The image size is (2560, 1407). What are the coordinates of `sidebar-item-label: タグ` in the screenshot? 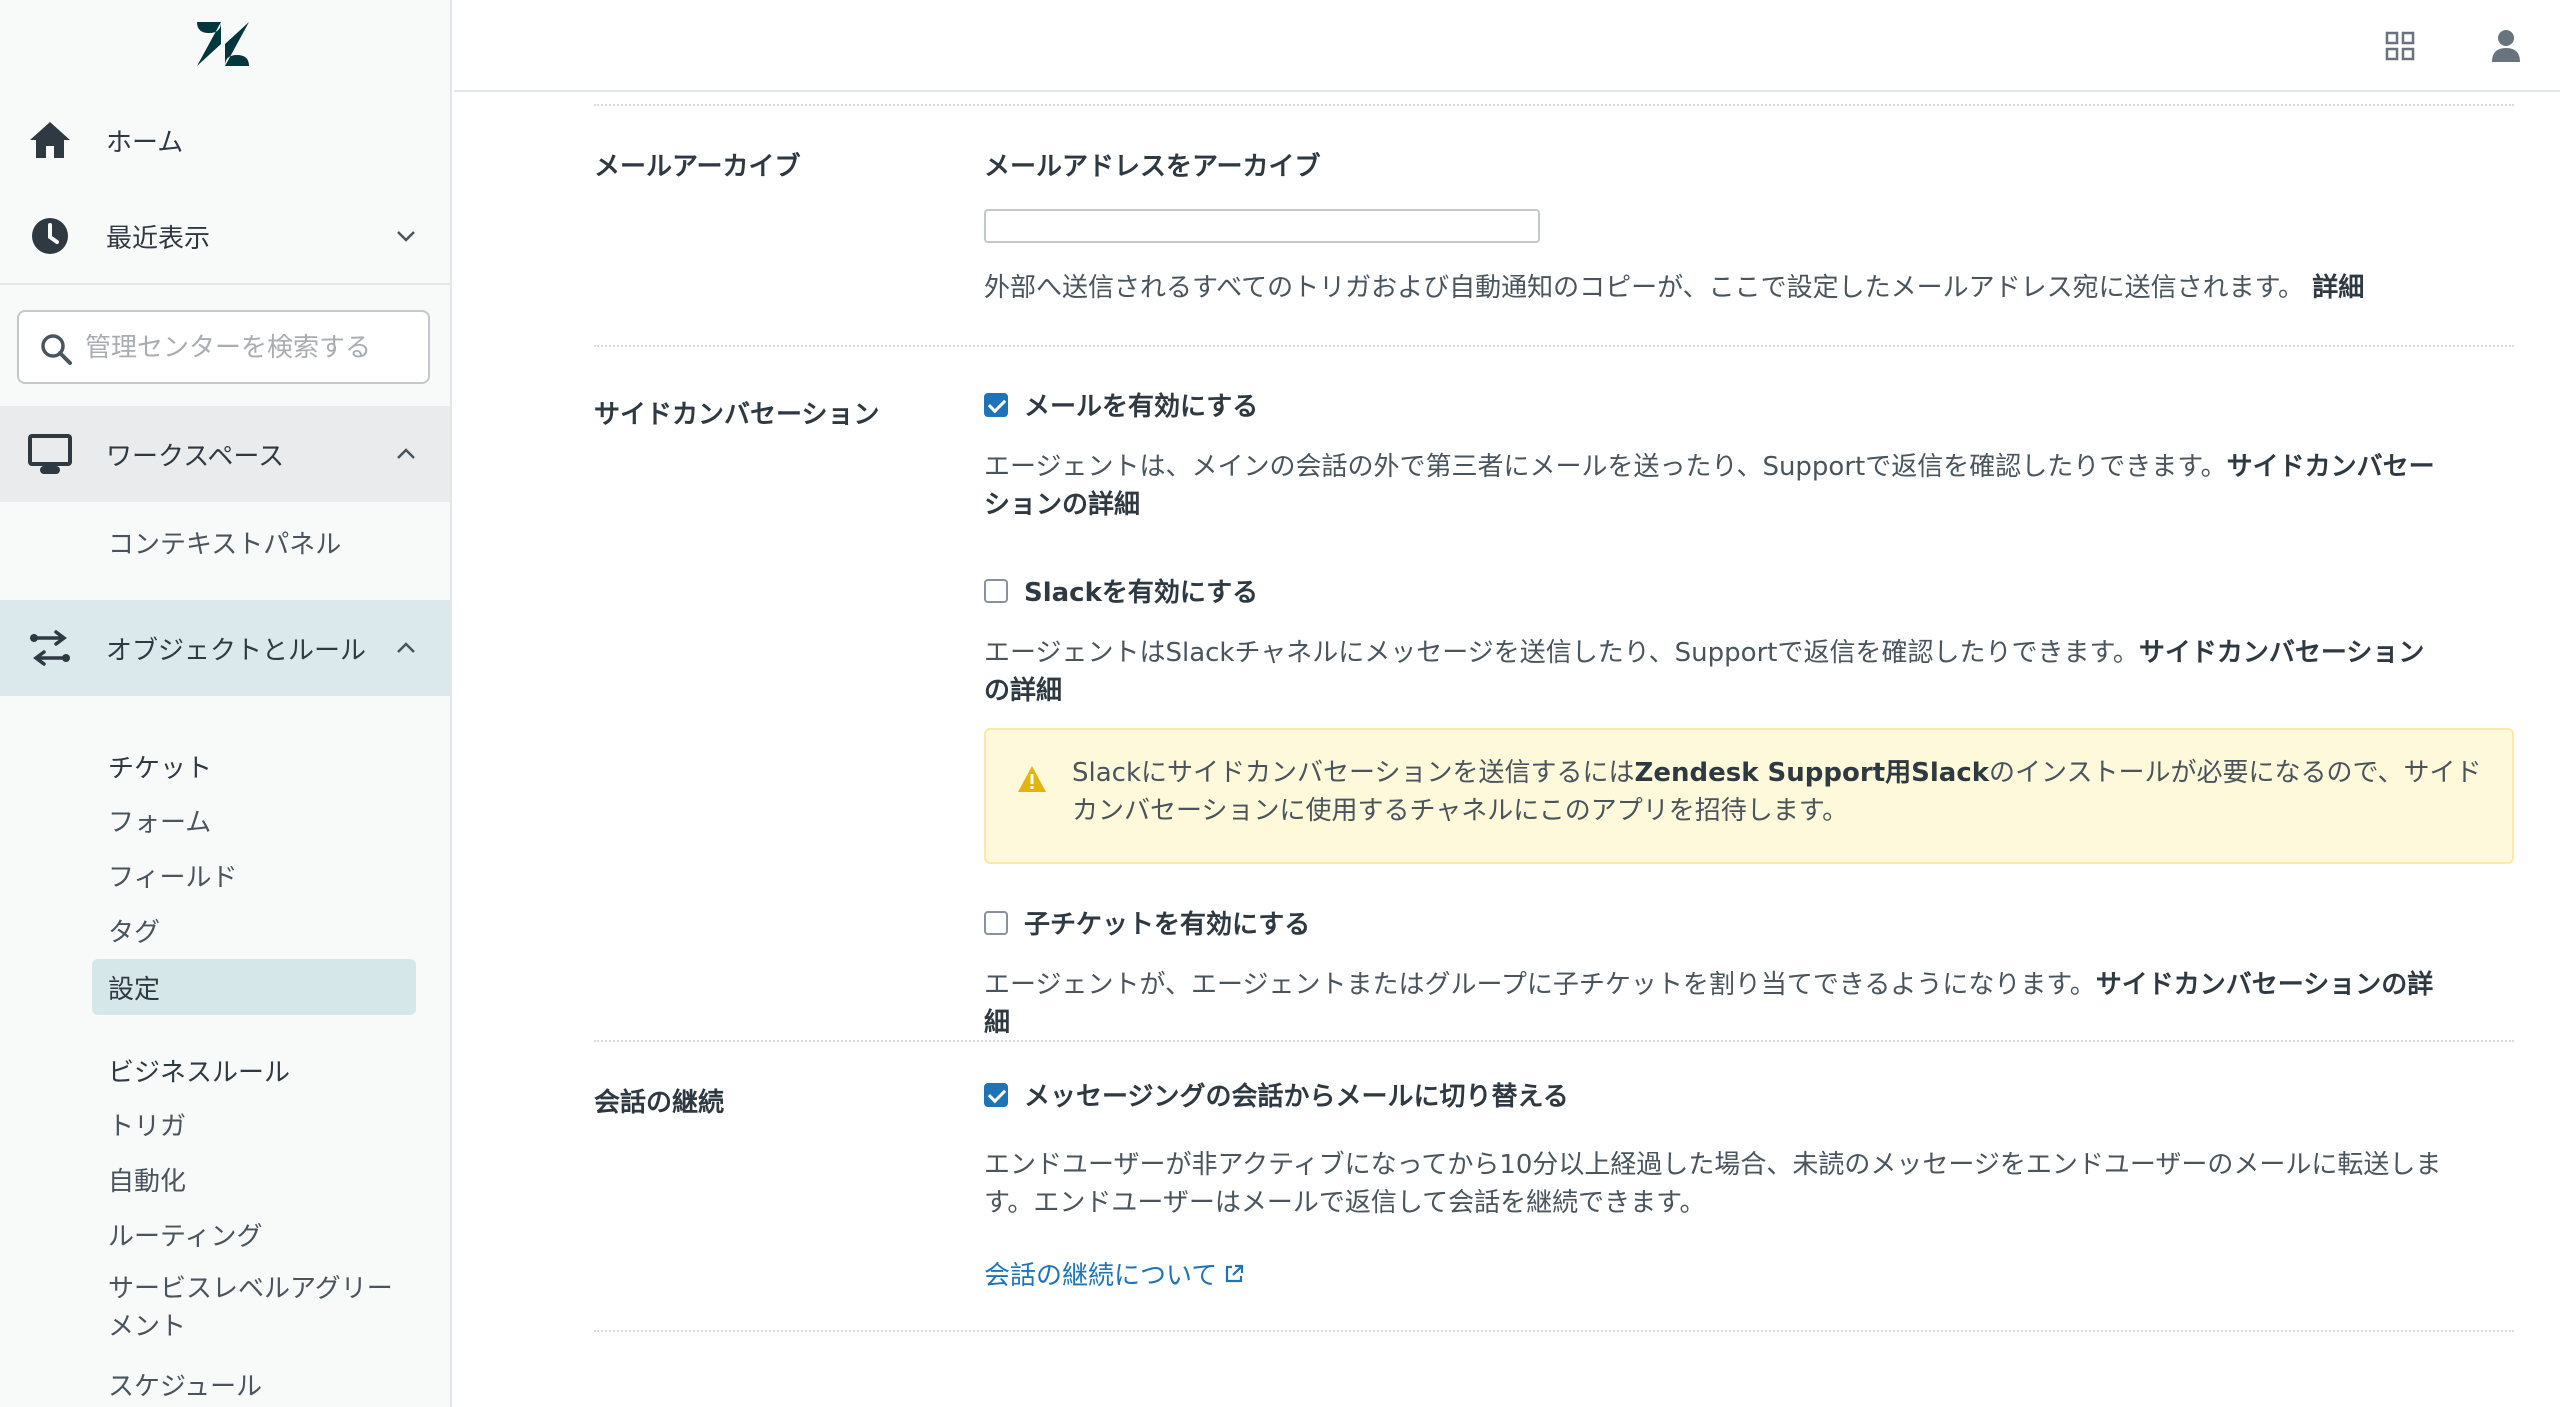 It's located at (134, 932).